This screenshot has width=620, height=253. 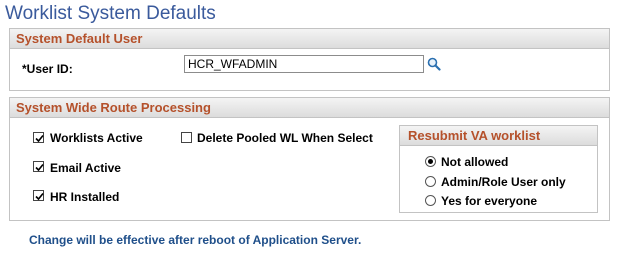 What do you see at coordinates (96, 138) in the screenshot?
I see `worklists-active-label: Worklists Active` at bounding box center [96, 138].